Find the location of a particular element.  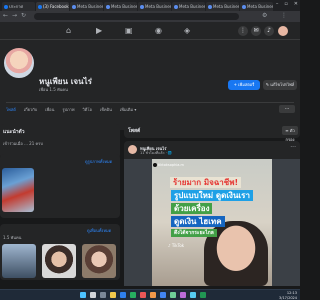

messenger-icon: ✉ is located at coordinates (256, 31).